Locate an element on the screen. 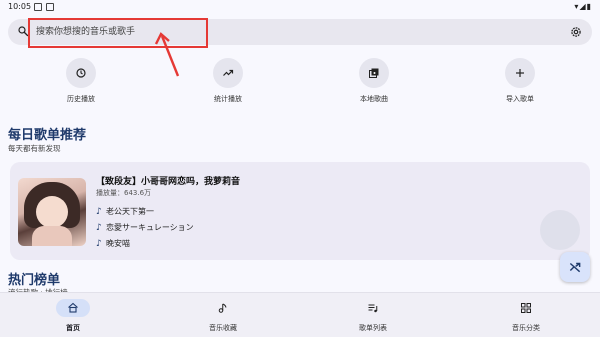  decorative-bubble is located at coordinates (560, 230).